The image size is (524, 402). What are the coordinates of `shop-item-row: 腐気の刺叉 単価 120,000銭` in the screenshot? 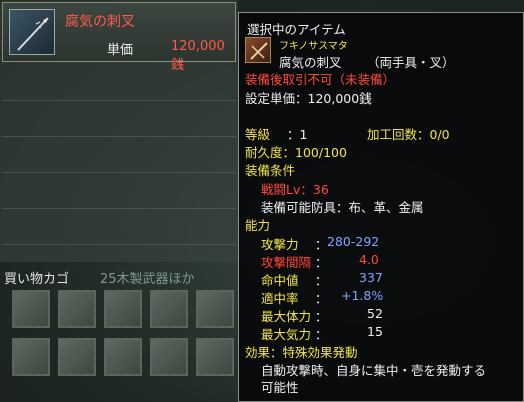 It's located at (119, 37).